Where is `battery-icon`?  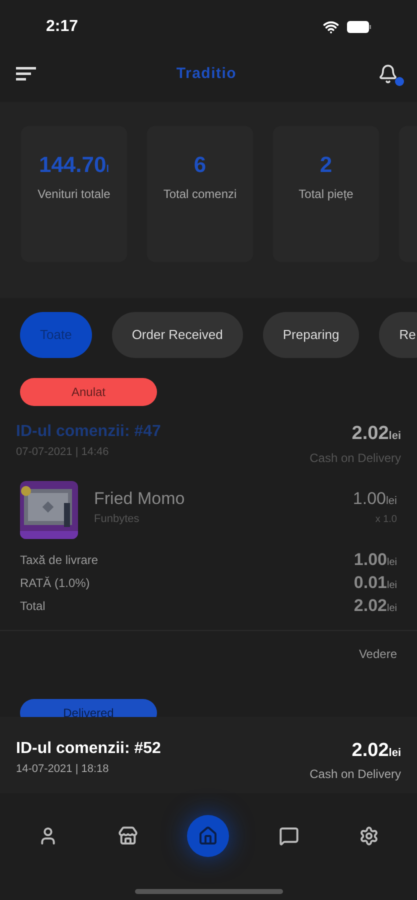 battery-icon is located at coordinates (359, 27).